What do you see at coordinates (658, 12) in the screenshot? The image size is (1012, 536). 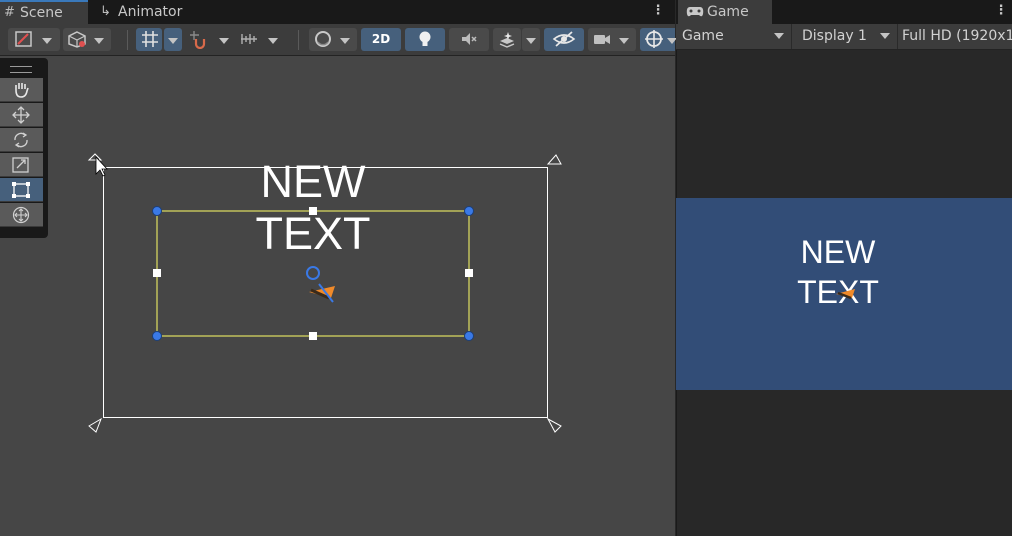 I see `scene-more-menu-icon: ⋮` at bounding box center [658, 12].